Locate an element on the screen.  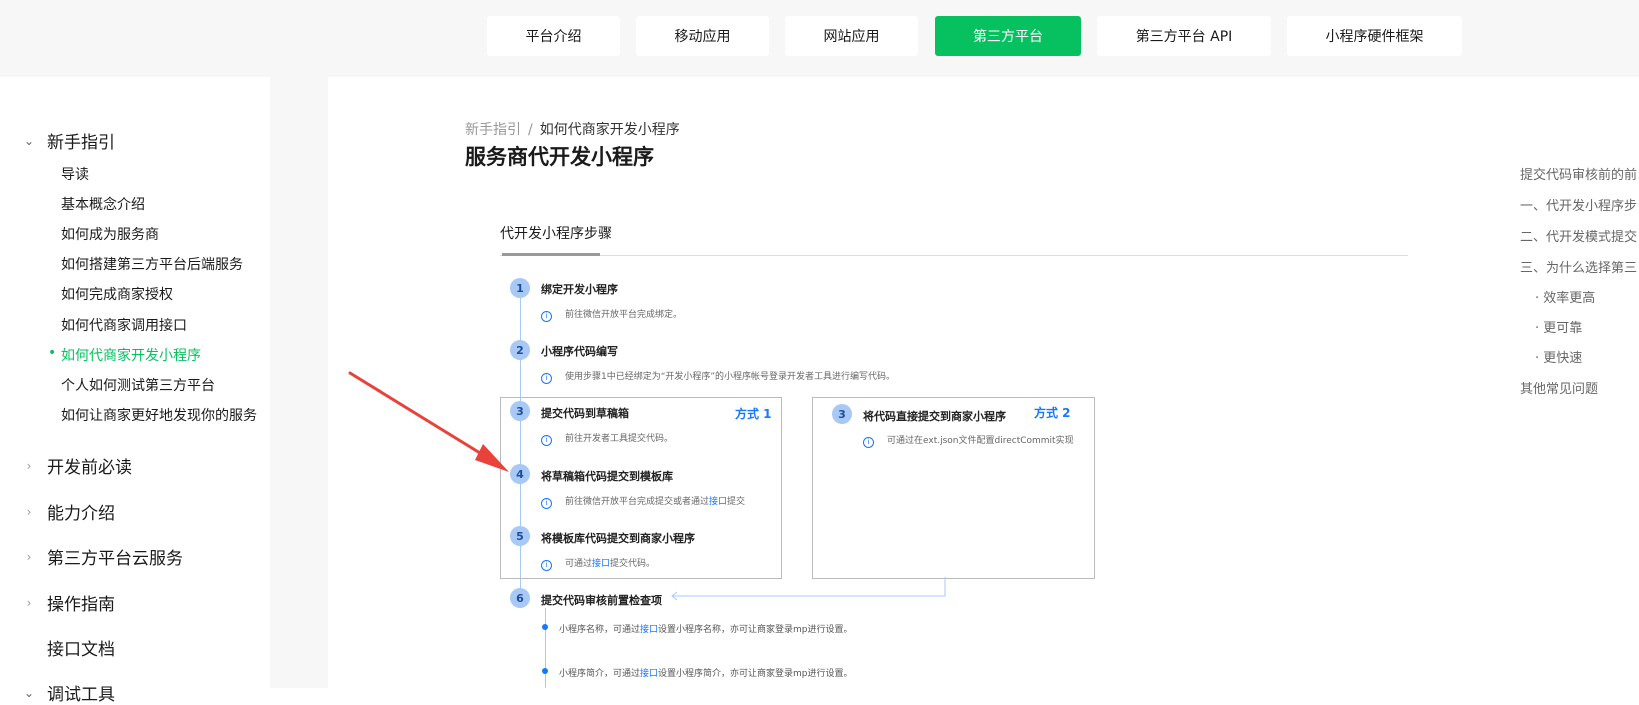
toc-item: 三、为什么选择第三 is located at coordinates (1578, 266).